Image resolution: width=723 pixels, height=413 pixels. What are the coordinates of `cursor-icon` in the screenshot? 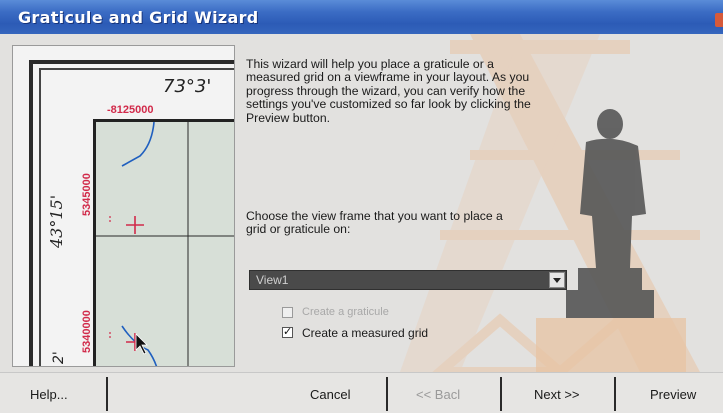 It's located at (141, 344).